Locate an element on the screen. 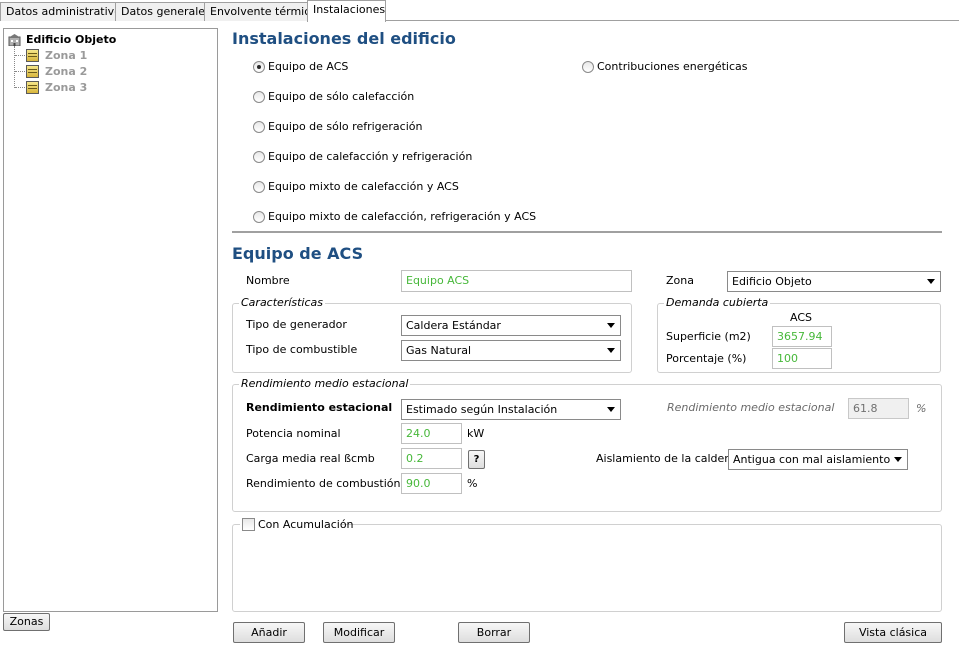  rendimiento-medio-input: 61.8 is located at coordinates (878, 408).